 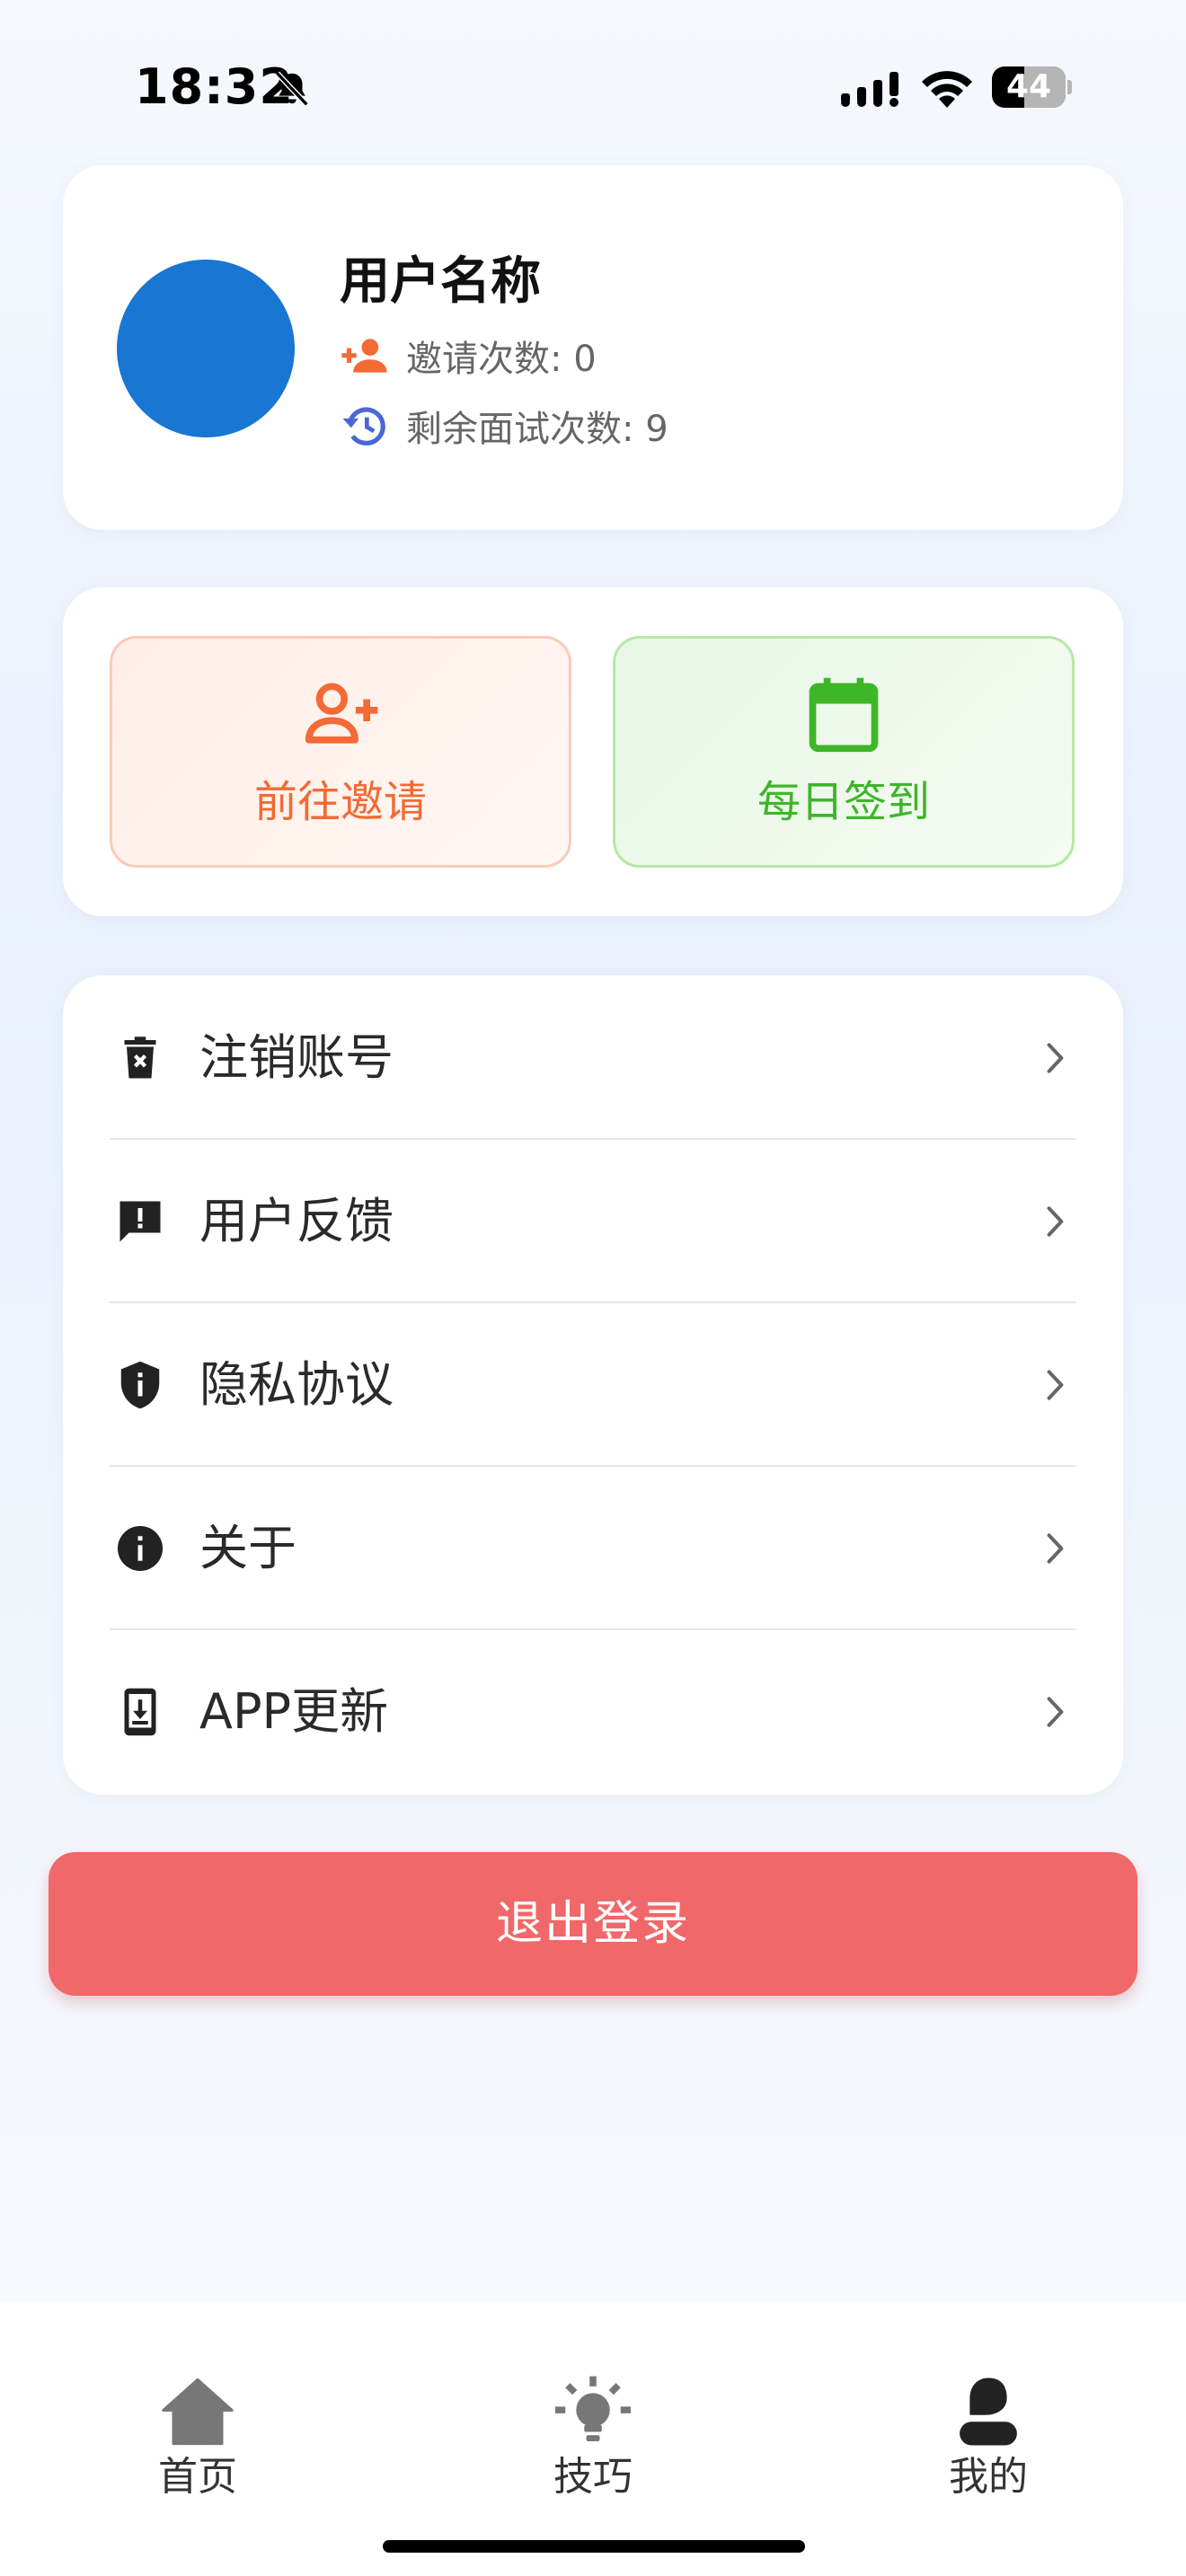 What do you see at coordinates (198, 2412) in the screenshot?
I see `home-icon` at bounding box center [198, 2412].